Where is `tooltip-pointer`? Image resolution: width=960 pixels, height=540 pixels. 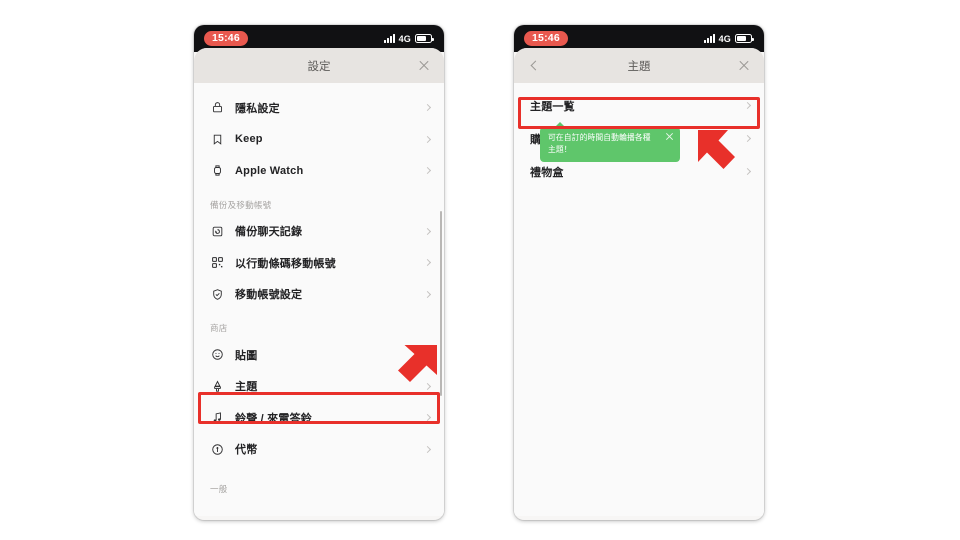 tooltip-pointer is located at coordinates (560, 125).